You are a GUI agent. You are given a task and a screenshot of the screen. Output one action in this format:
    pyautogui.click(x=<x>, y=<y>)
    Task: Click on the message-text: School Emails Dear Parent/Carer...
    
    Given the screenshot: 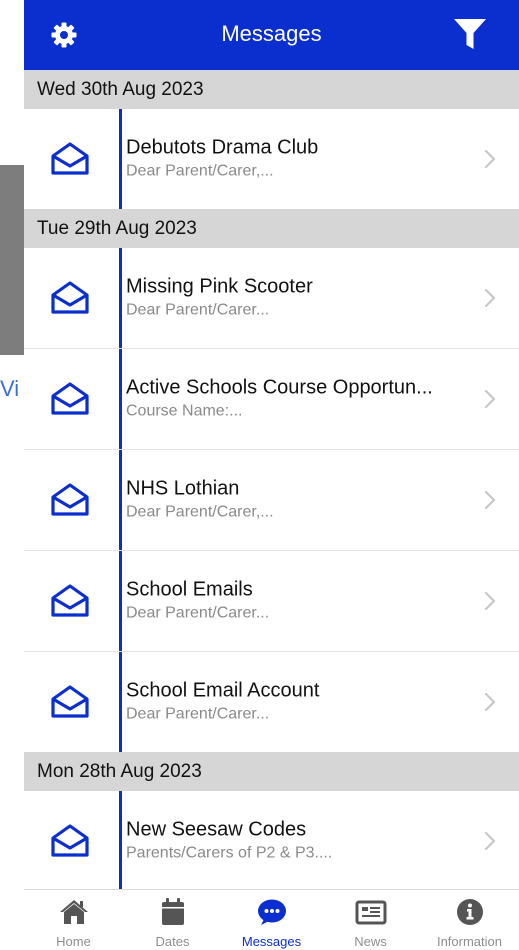 What is the action you would take?
    pyautogui.click(x=292, y=601)
    